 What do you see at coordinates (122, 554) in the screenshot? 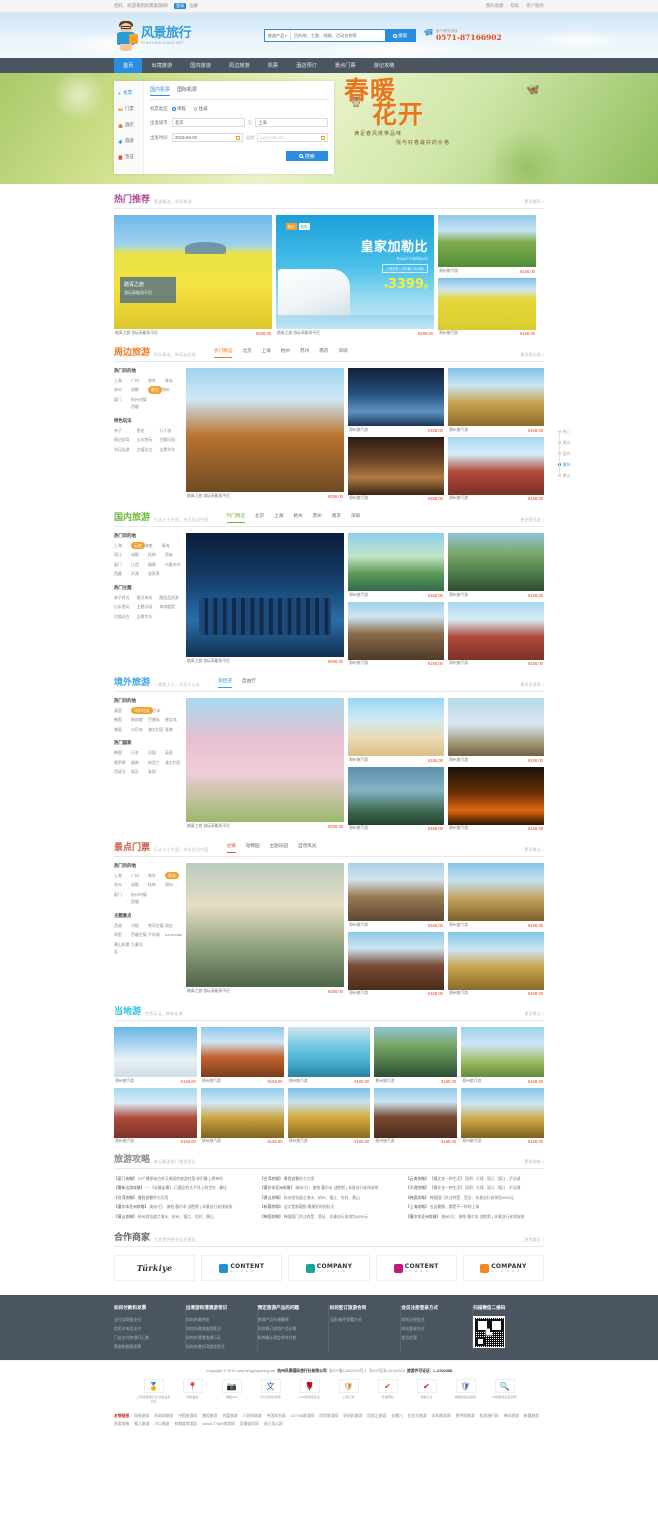
I see `filter-tag: 丽江` at bounding box center [122, 554].